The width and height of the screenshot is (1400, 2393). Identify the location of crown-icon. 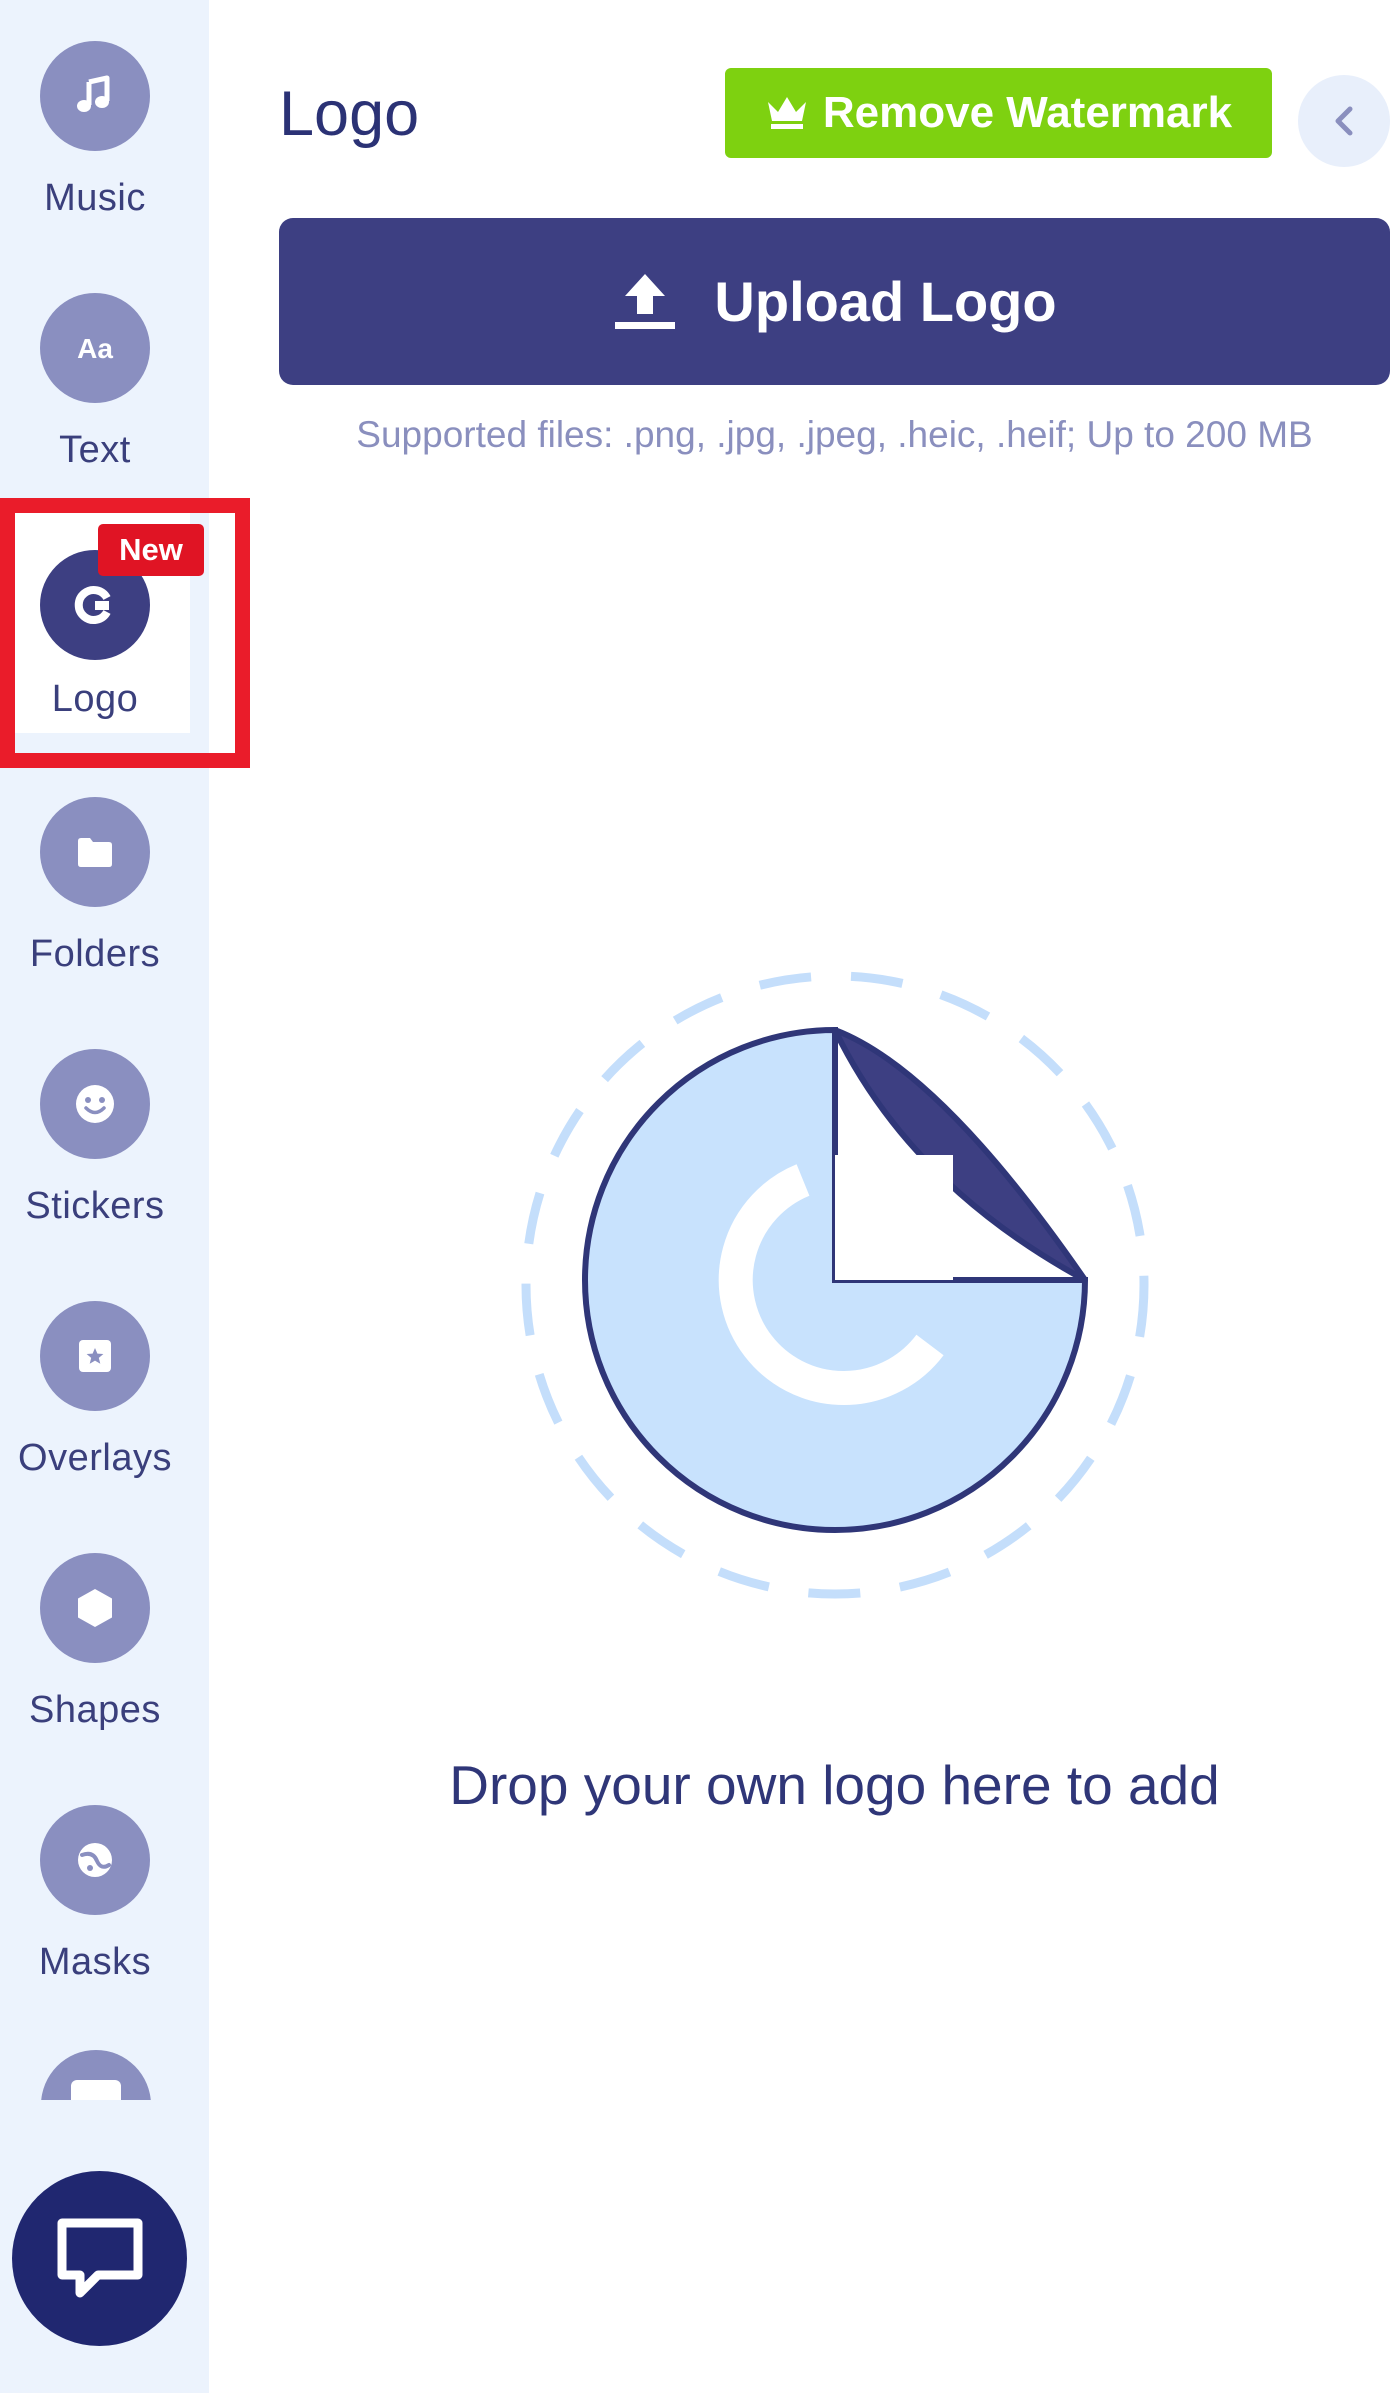
(786, 113).